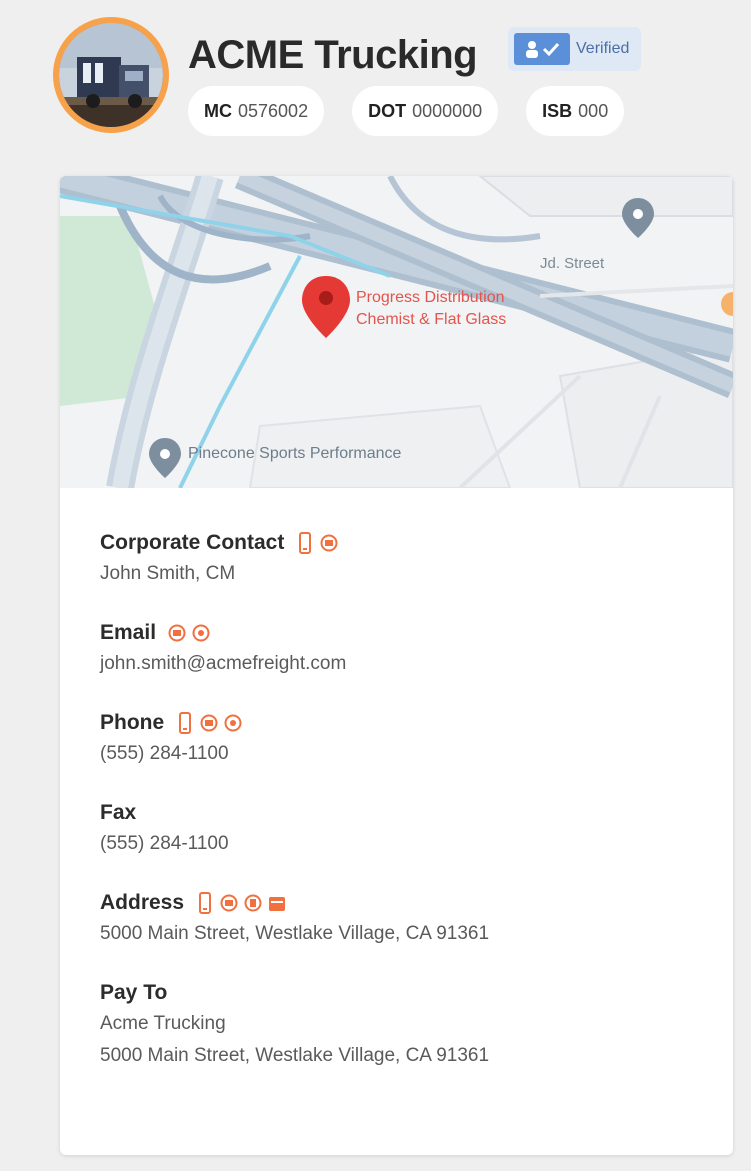  What do you see at coordinates (118, 812) in the screenshot?
I see `fax-label: Fax` at bounding box center [118, 812].